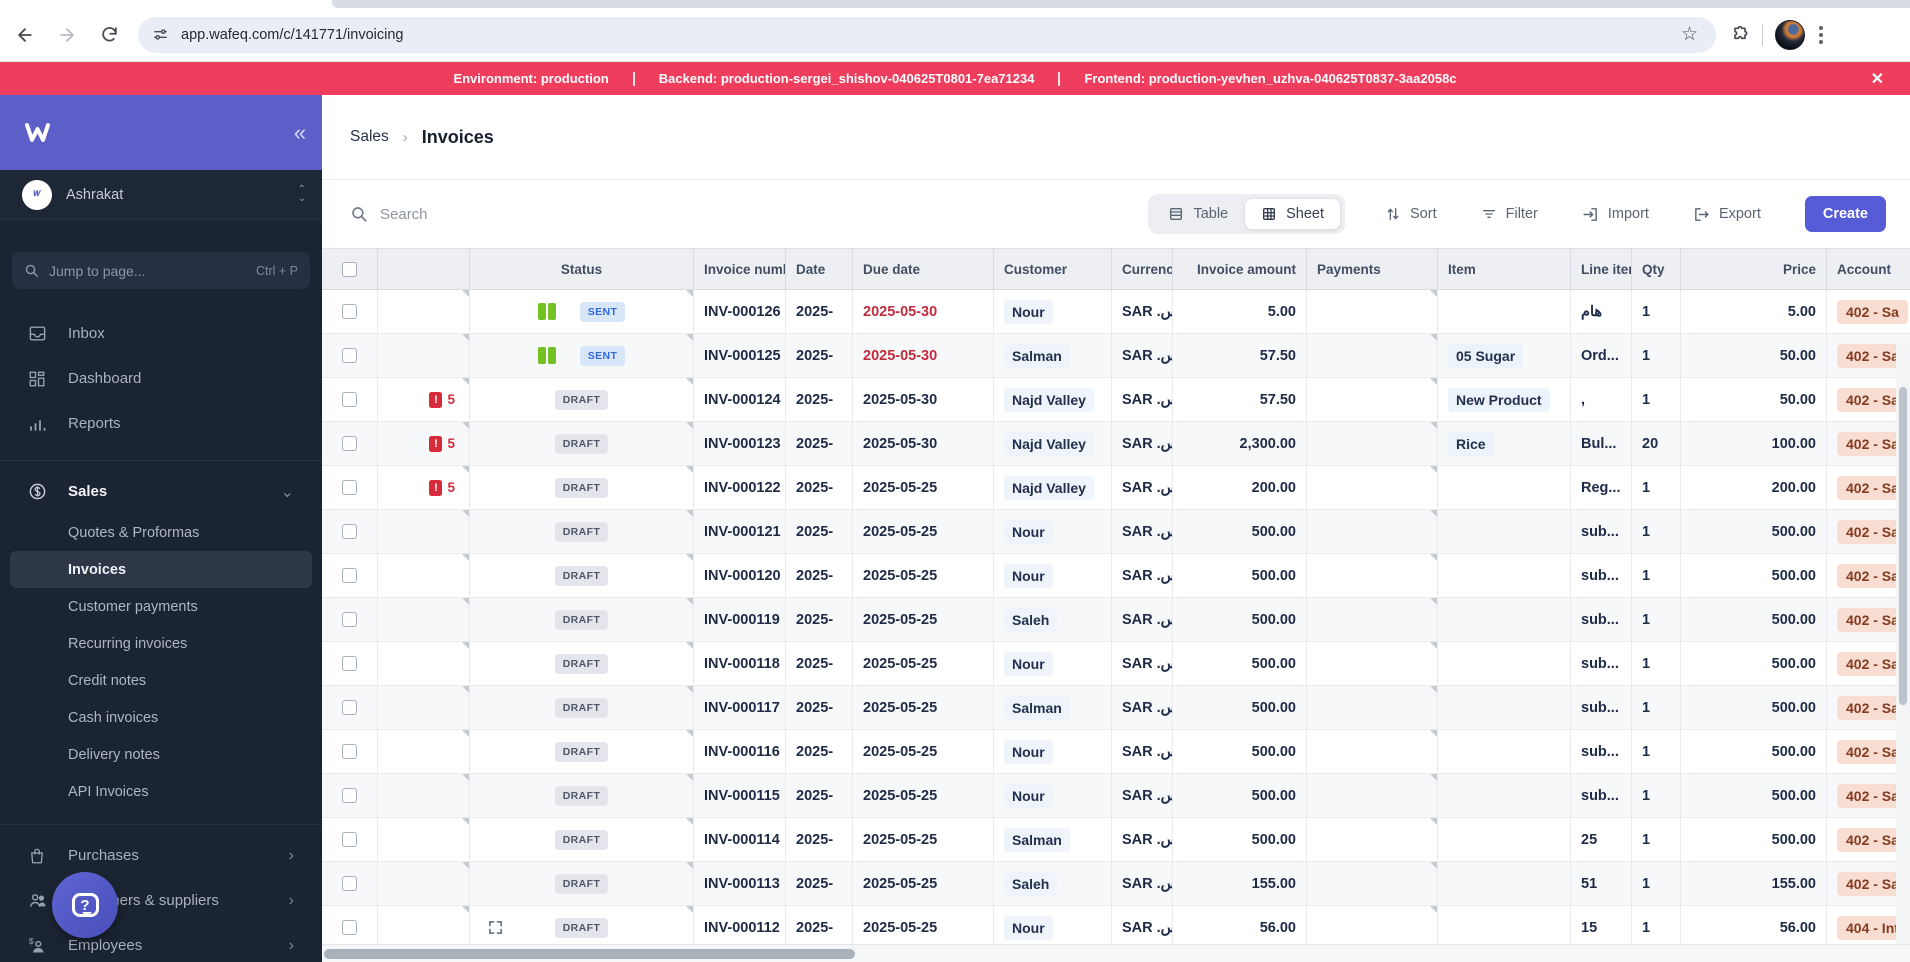 Image resolution: width=1910 pixels, height=962 pixels. What do you see at coordinates (740, 839) in the screenshot?
I see `cell-invoice: INV-000114` at bounding box center [740, 839].